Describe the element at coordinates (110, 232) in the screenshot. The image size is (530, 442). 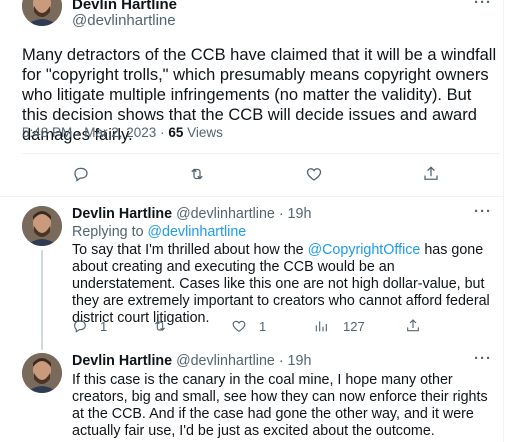
I see `replying-prefix: Replying to` at that location.